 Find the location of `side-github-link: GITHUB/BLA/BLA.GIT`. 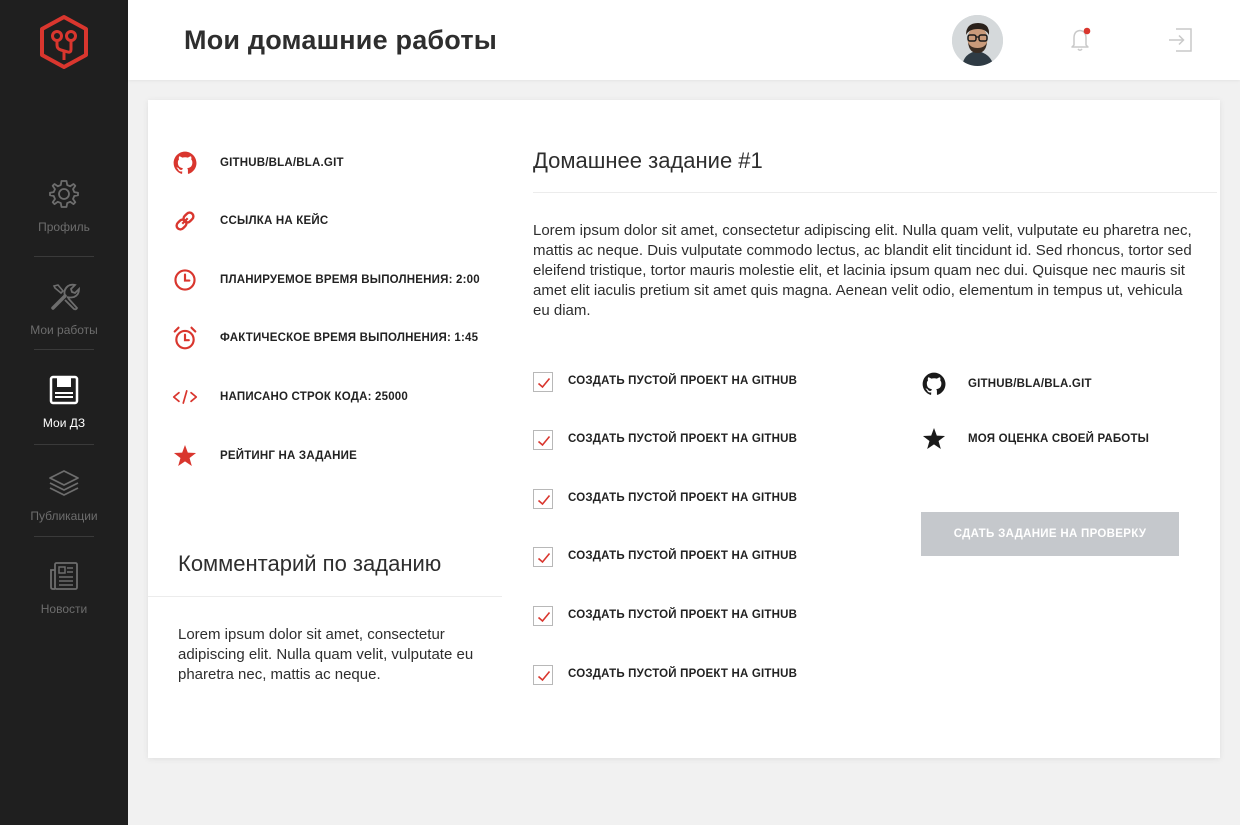

side-github-link: GITHUB/BLA/BLA.GIT is located at coordinates (1071, 385).